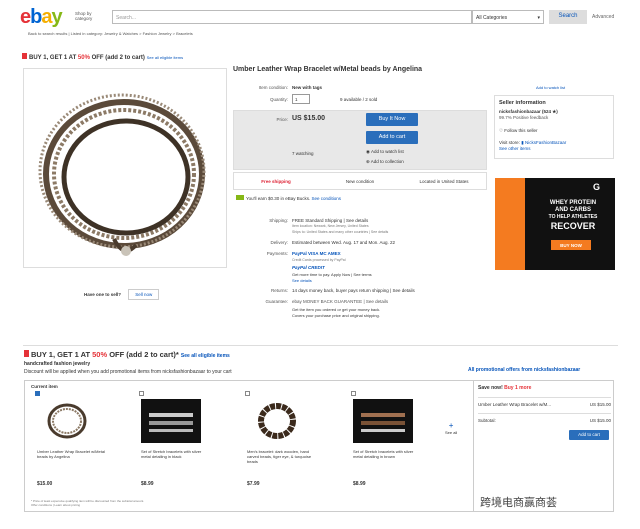  What do you see at coordinates (240, 197) in the screenshot?
I see `bucks-icon` at bounding box center [240, 197].